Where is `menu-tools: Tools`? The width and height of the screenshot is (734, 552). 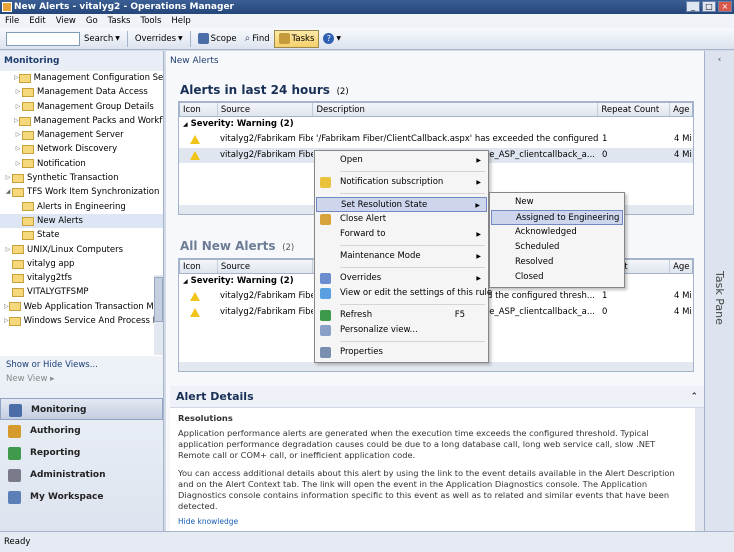
menu-tools: Tools is located at coordinates (150, 21).